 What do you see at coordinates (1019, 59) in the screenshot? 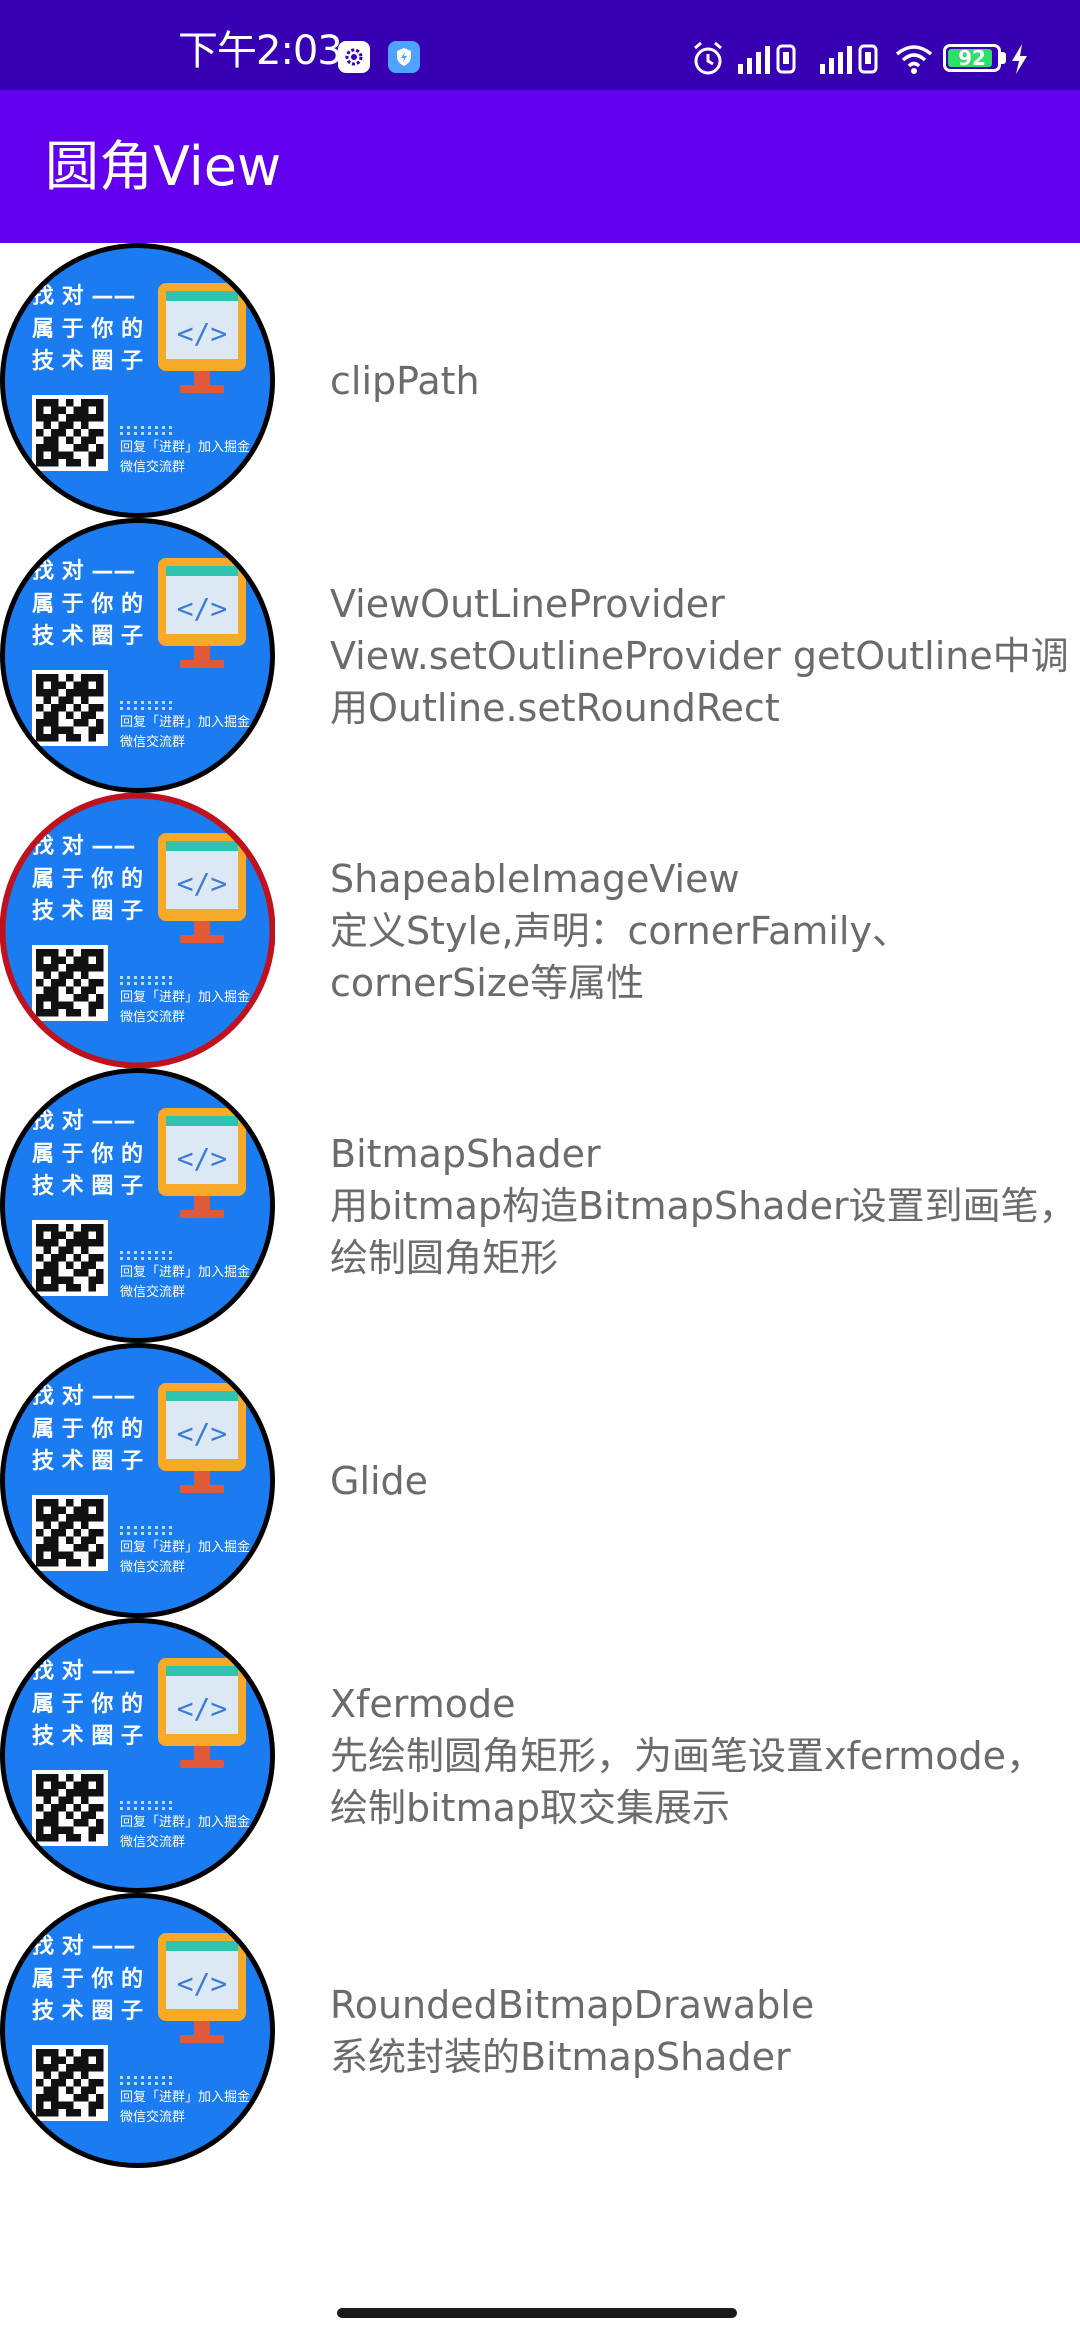
I see `charging-icon` at bounding box center [1019, 59].